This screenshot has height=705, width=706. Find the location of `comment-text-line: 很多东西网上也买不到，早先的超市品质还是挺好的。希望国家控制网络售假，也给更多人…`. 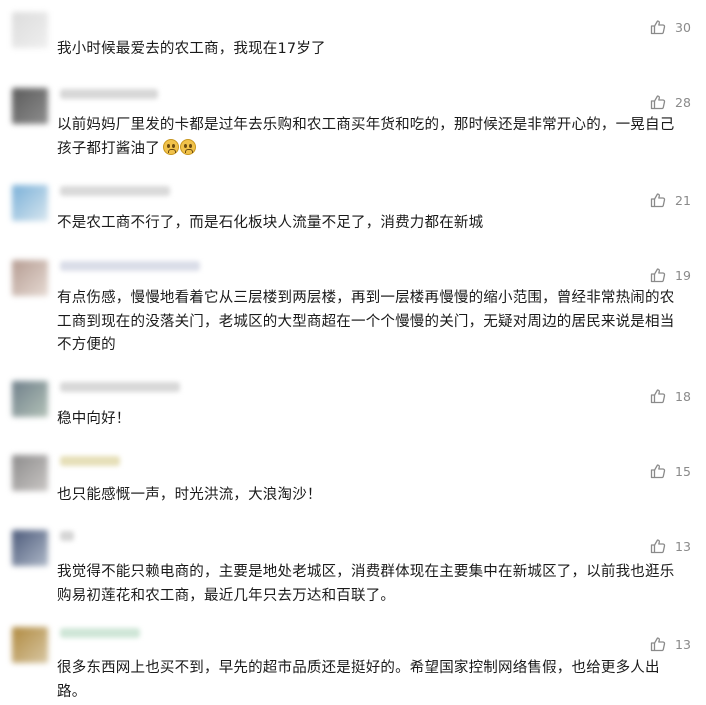

comment-text-line: 很多东西网上也买不到，早先的超市品质还是挺好的。希望国家控制网络售假，也给更多人… is located at coordinates (358, 668).